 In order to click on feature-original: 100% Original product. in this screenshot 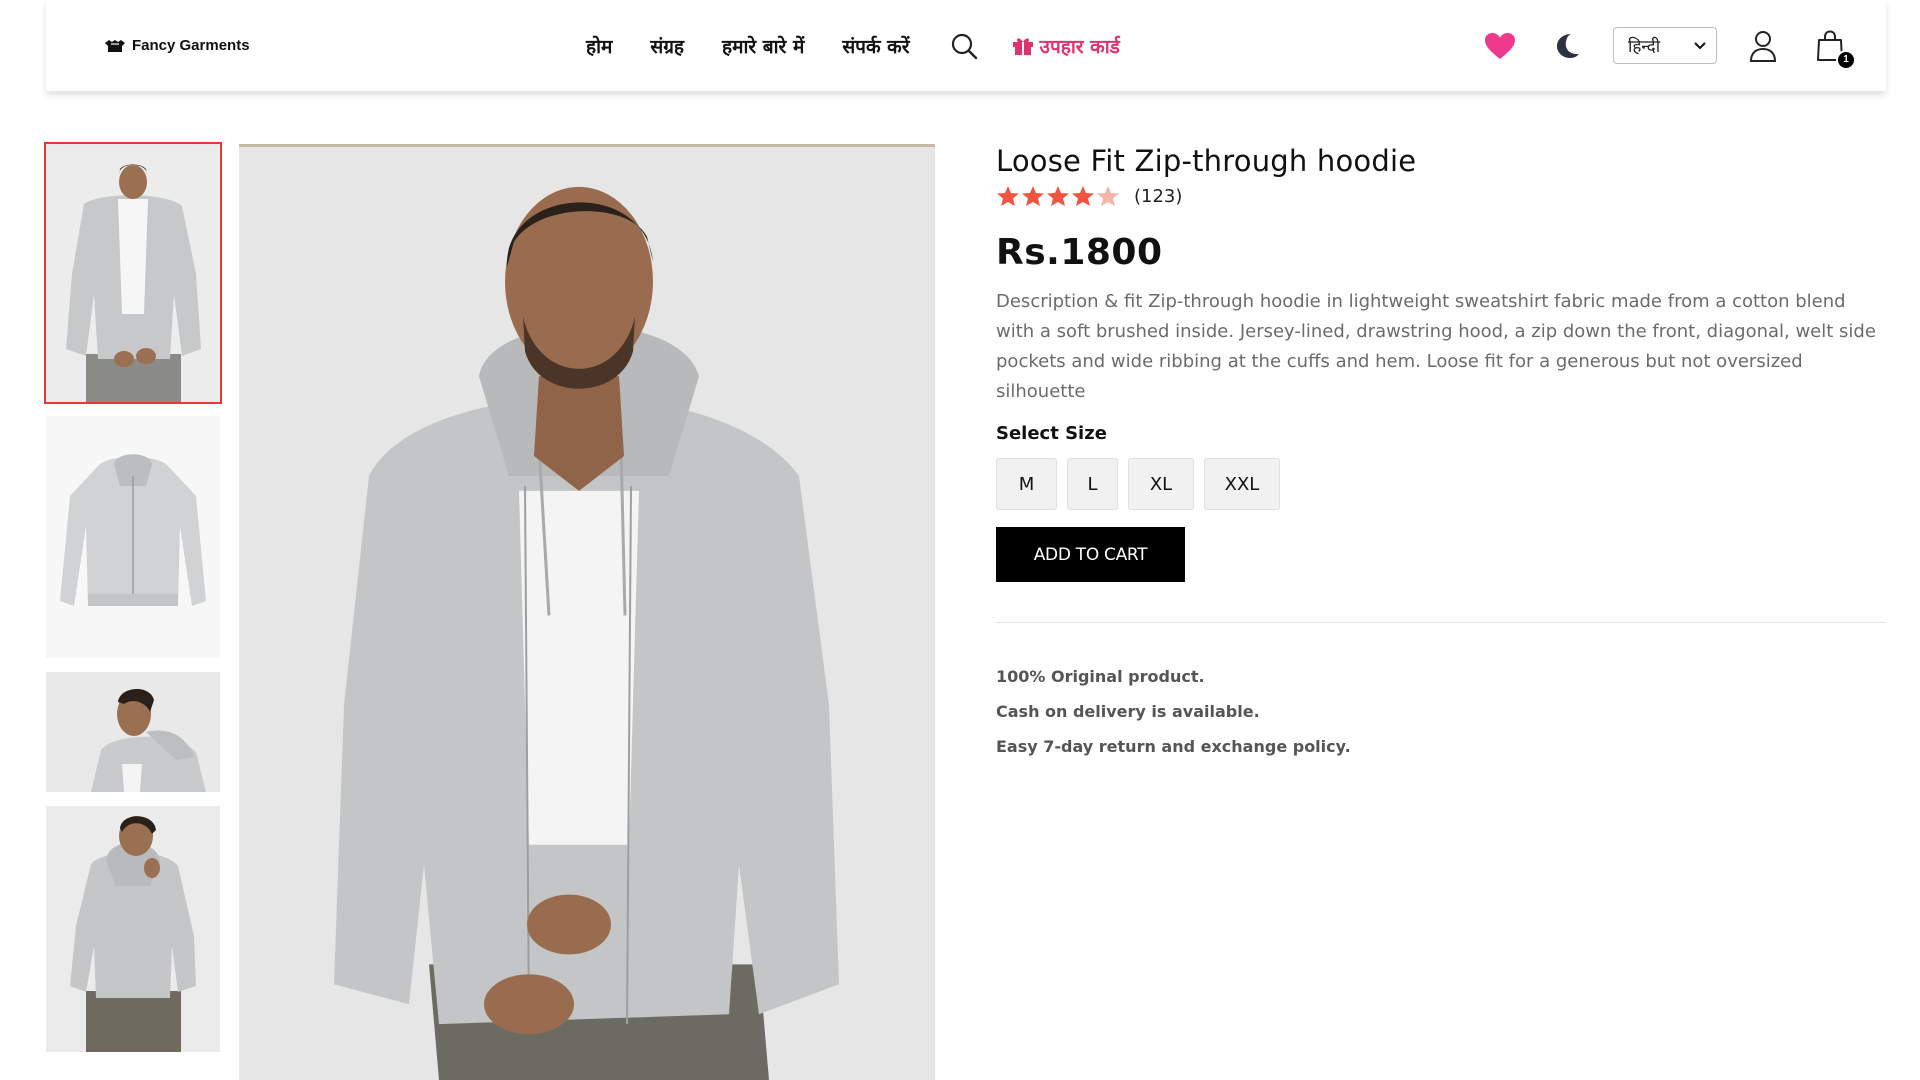, I will do `click(1100, 676)`.